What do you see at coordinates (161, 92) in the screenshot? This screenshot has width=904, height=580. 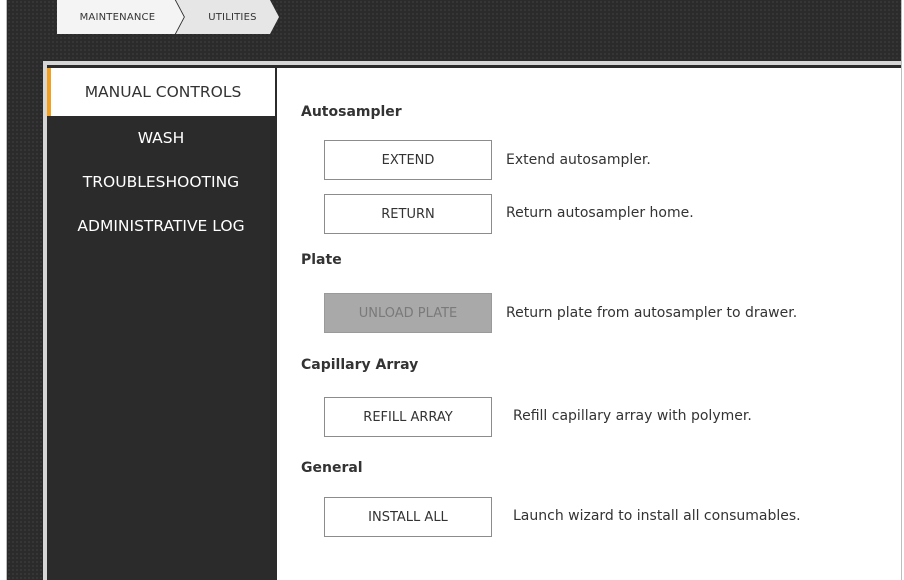 I see `sidebar-item-manual-controls: MANUAL CONTROLS` at bounding box center [161, 92].